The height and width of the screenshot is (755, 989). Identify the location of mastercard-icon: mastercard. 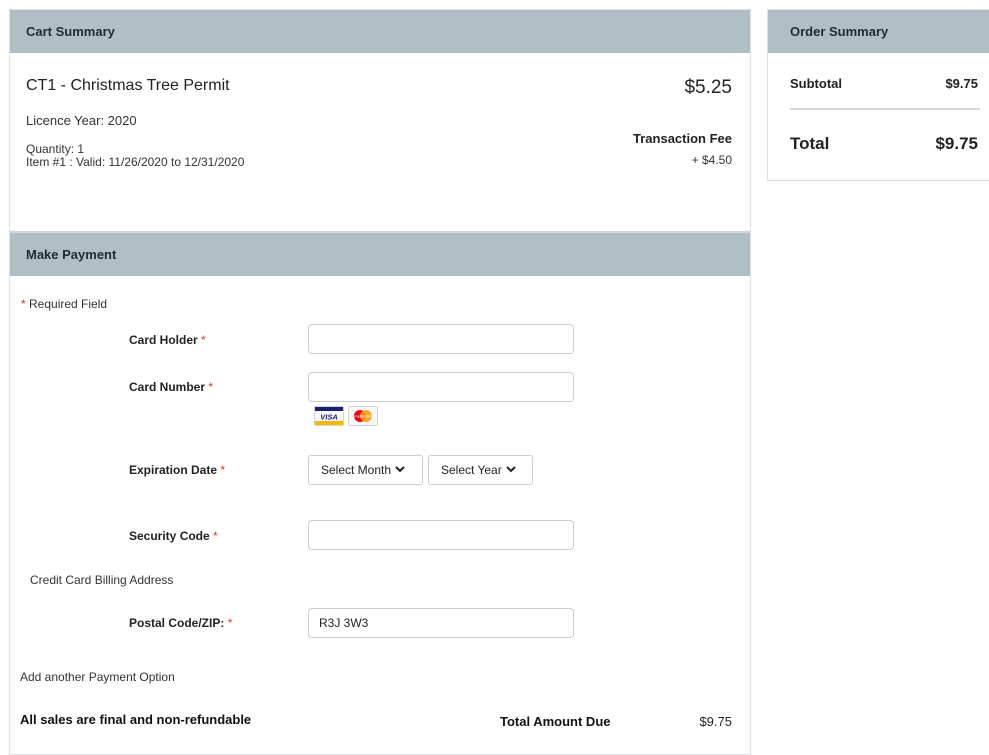
(363, 416).